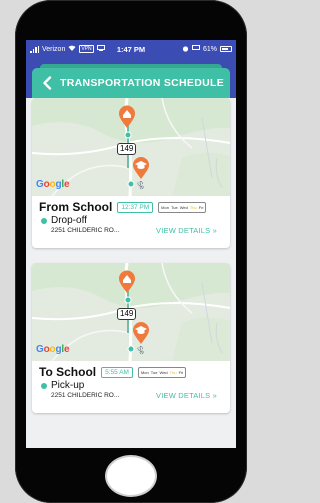  Describe the element at coordinates (69, 220) in the screenshot. I see `trip-type: Drop-off` at that location.